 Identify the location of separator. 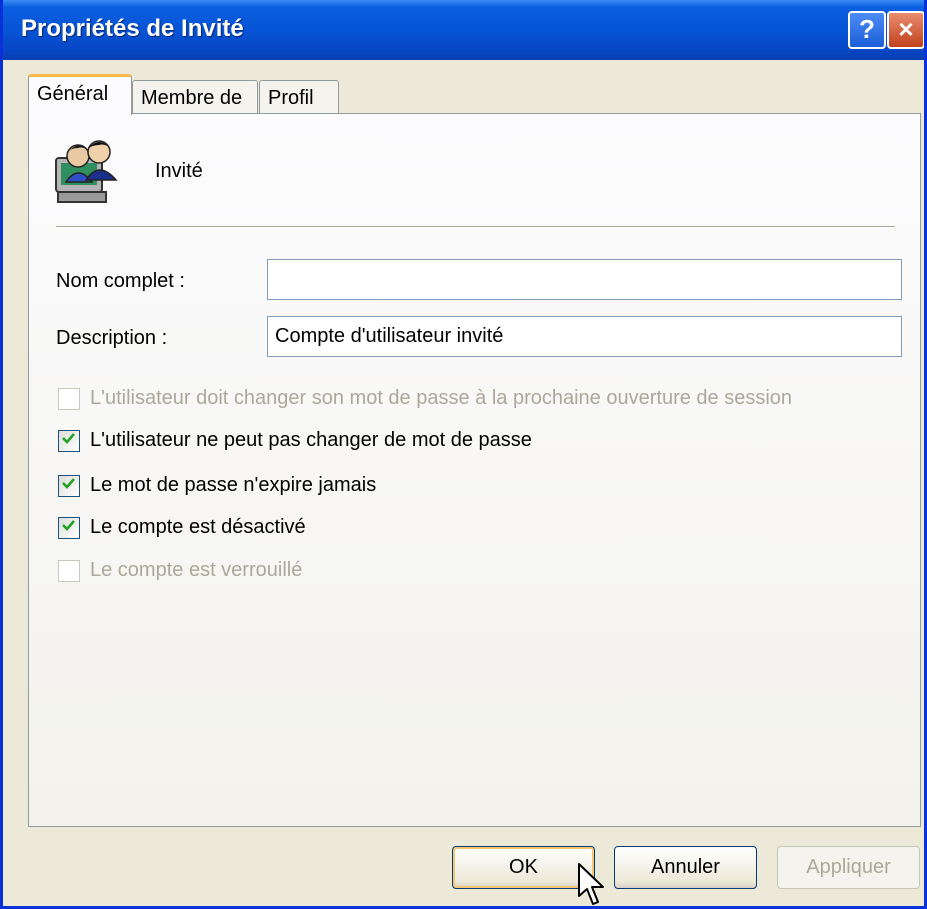
(475, 227).